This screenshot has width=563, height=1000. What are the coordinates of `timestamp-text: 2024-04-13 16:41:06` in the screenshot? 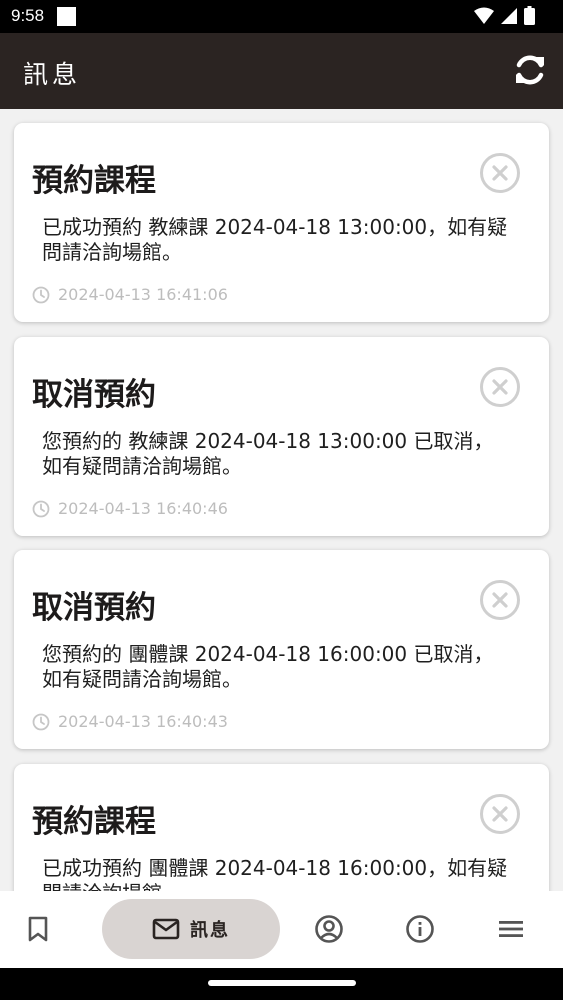 It's located at (143, 294).